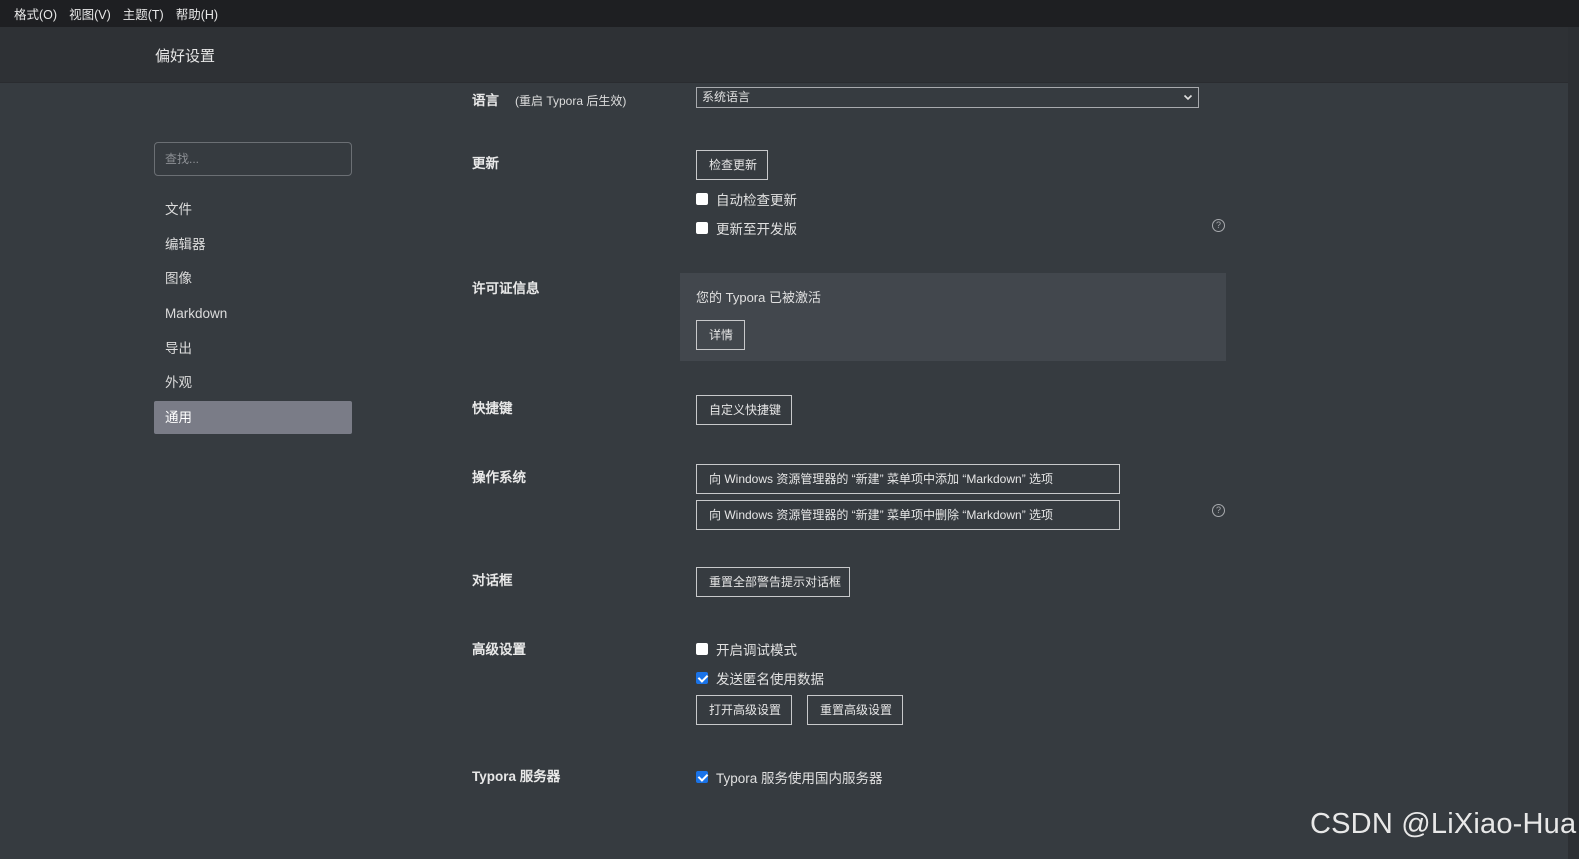  I want to click on anonymous-data-checkbox, so click(702, 678).